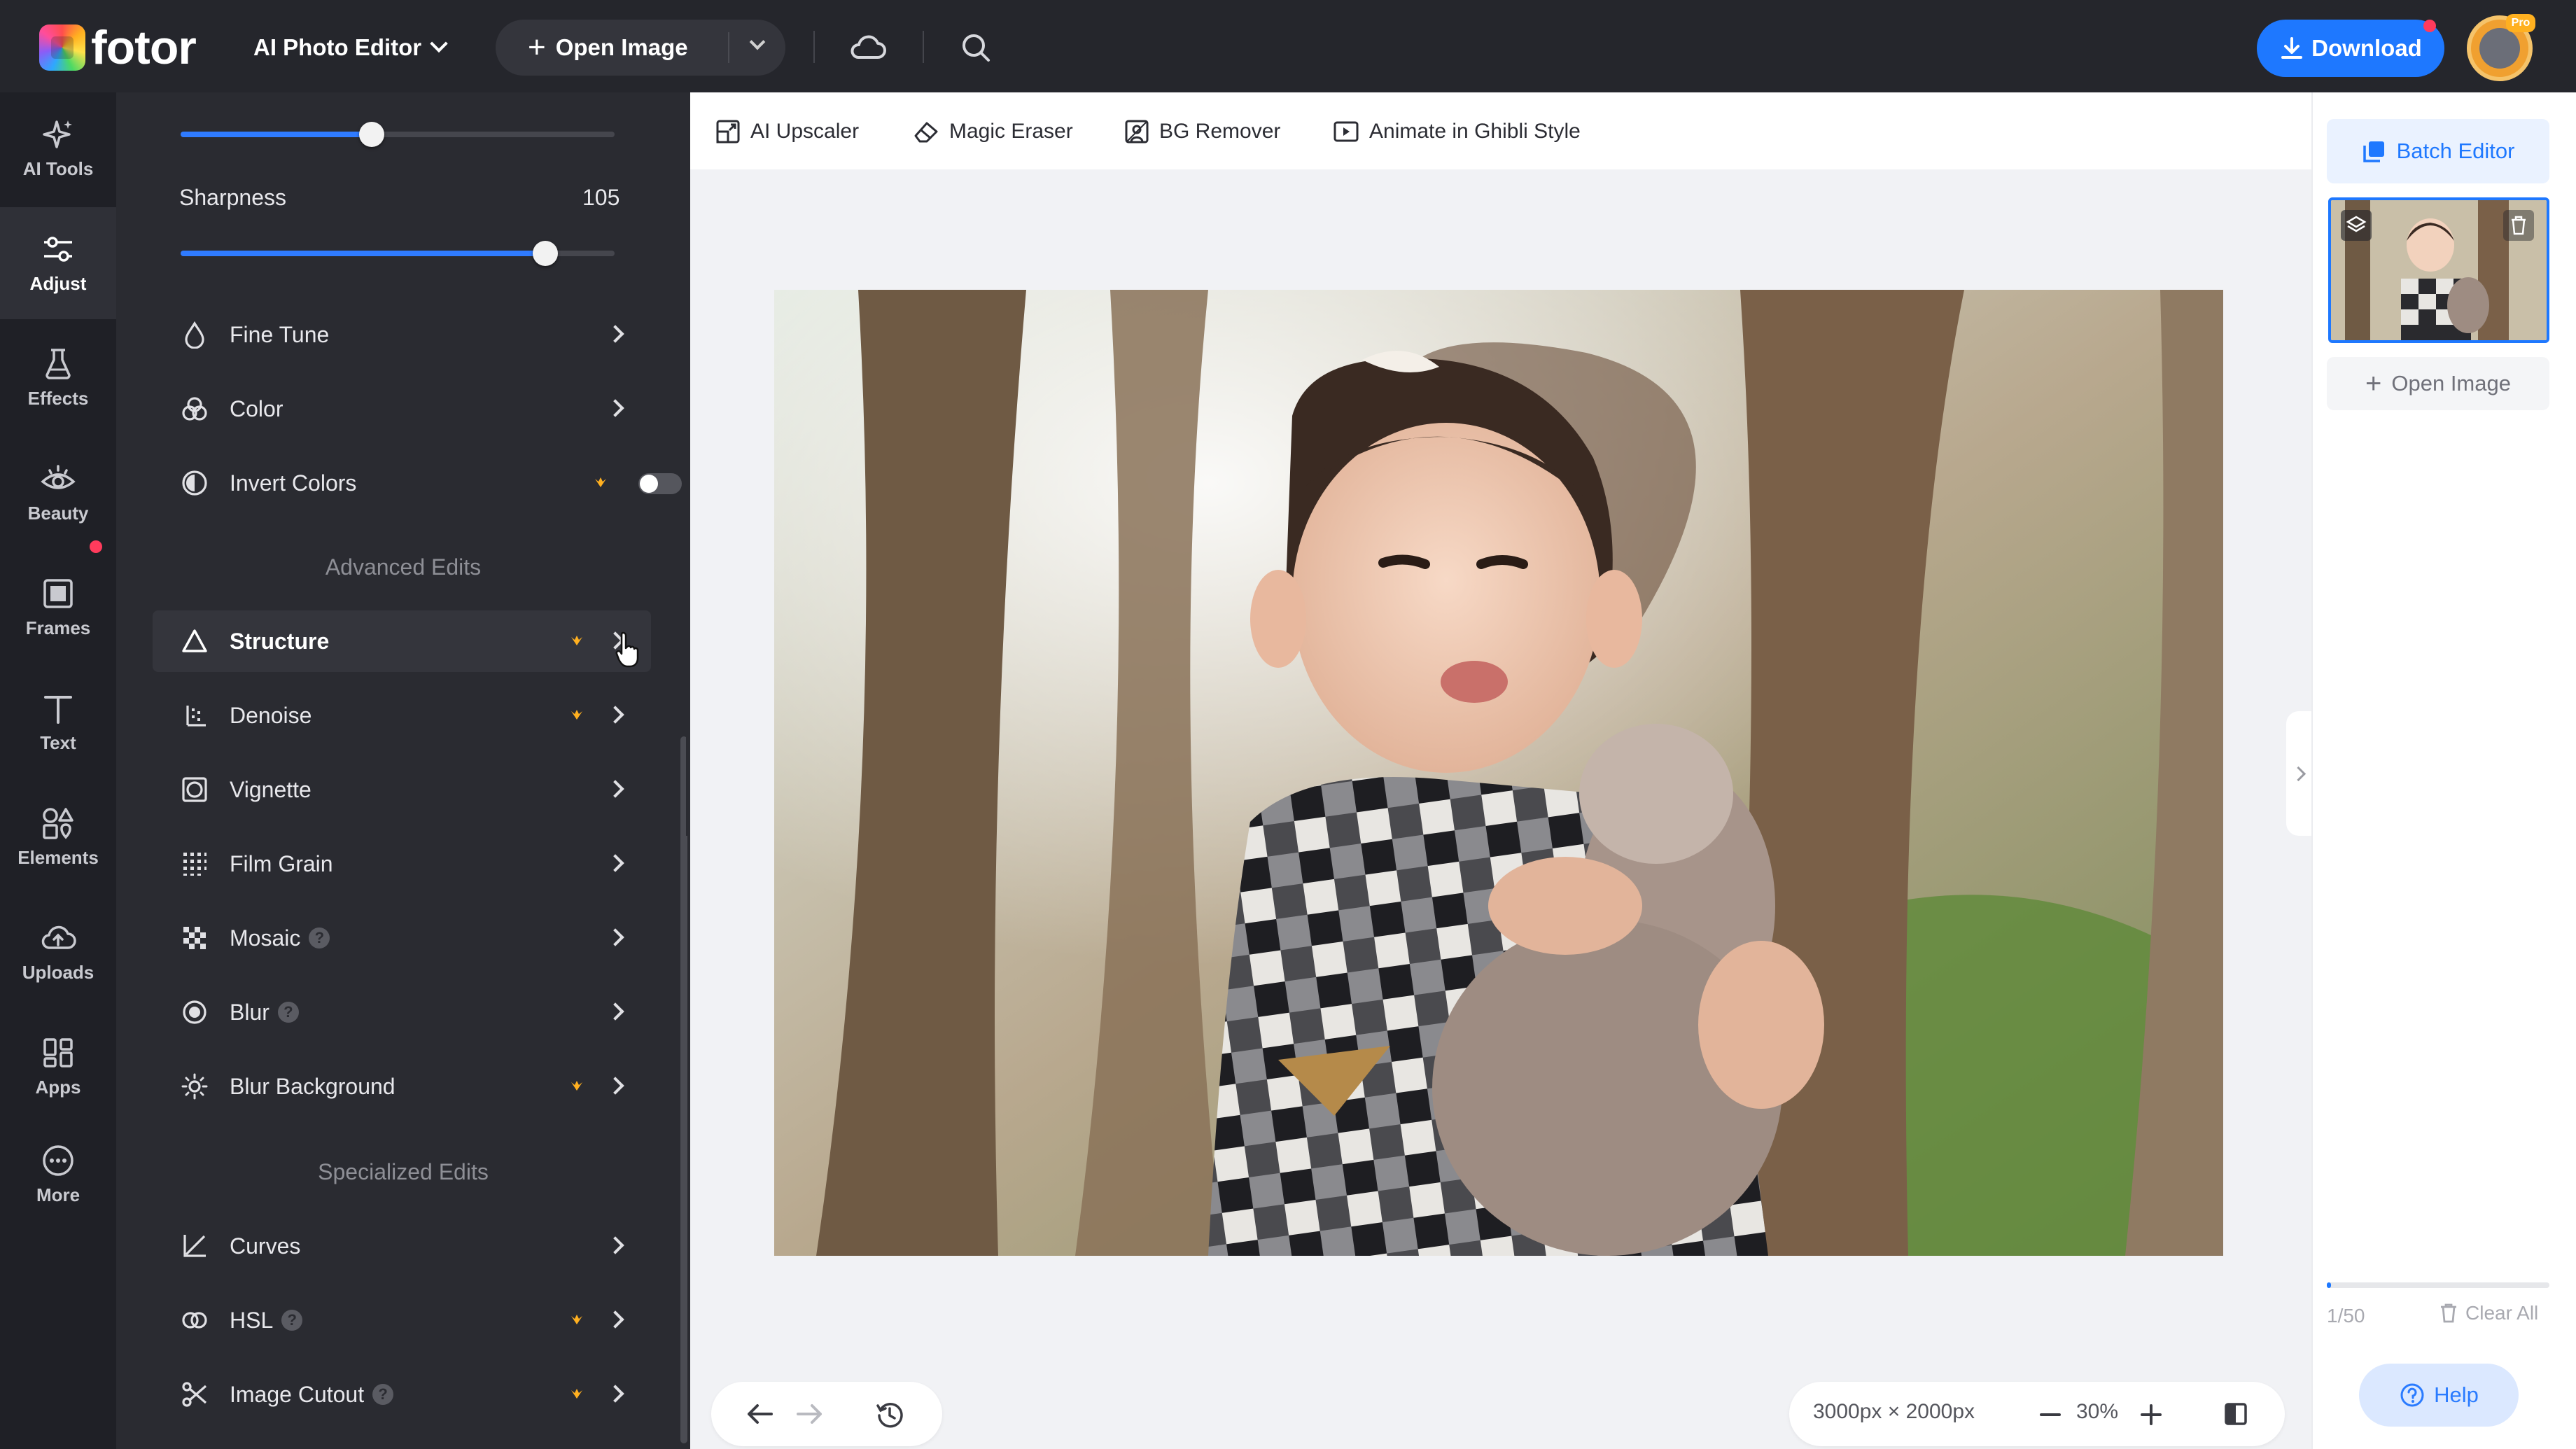 Image resolution: width=2576 pixels, height=1449 pixels. Describe the element at coordinates (402, 1012) in the screenshot. I see `menu-item-blur: Blur?` at that location.